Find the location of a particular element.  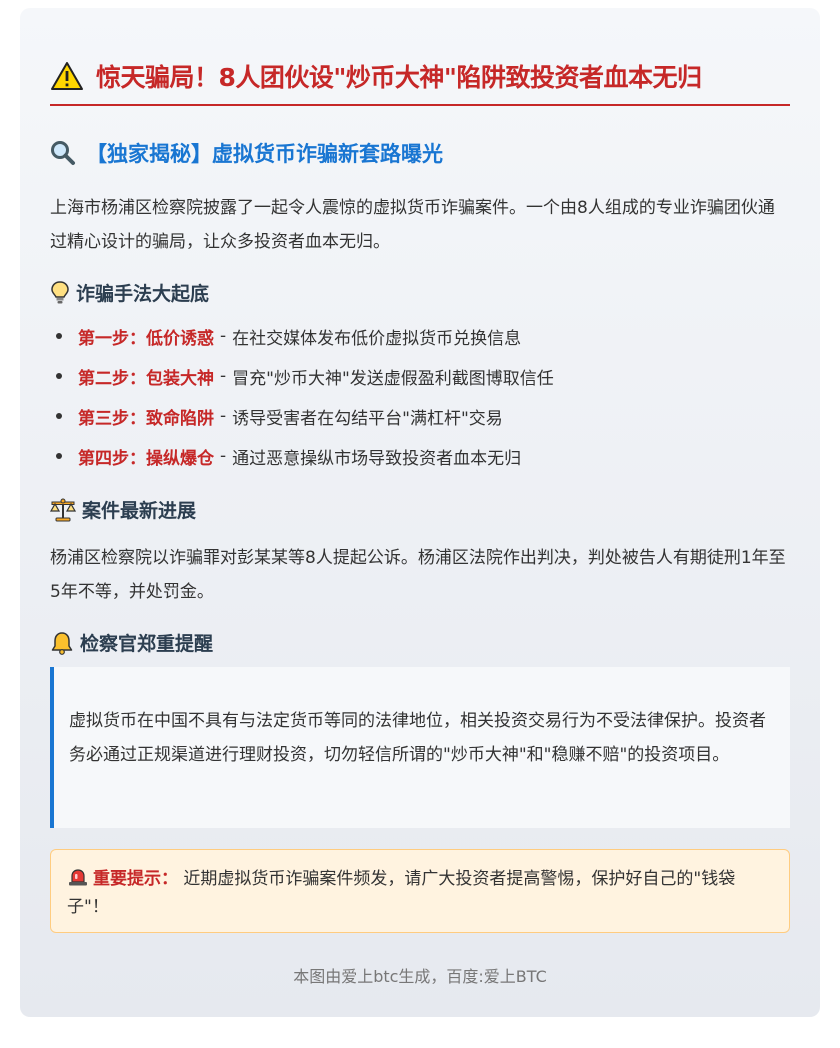

reminder-heading-text: 检察官郑重提醒 is located at coordinates (147, 644).